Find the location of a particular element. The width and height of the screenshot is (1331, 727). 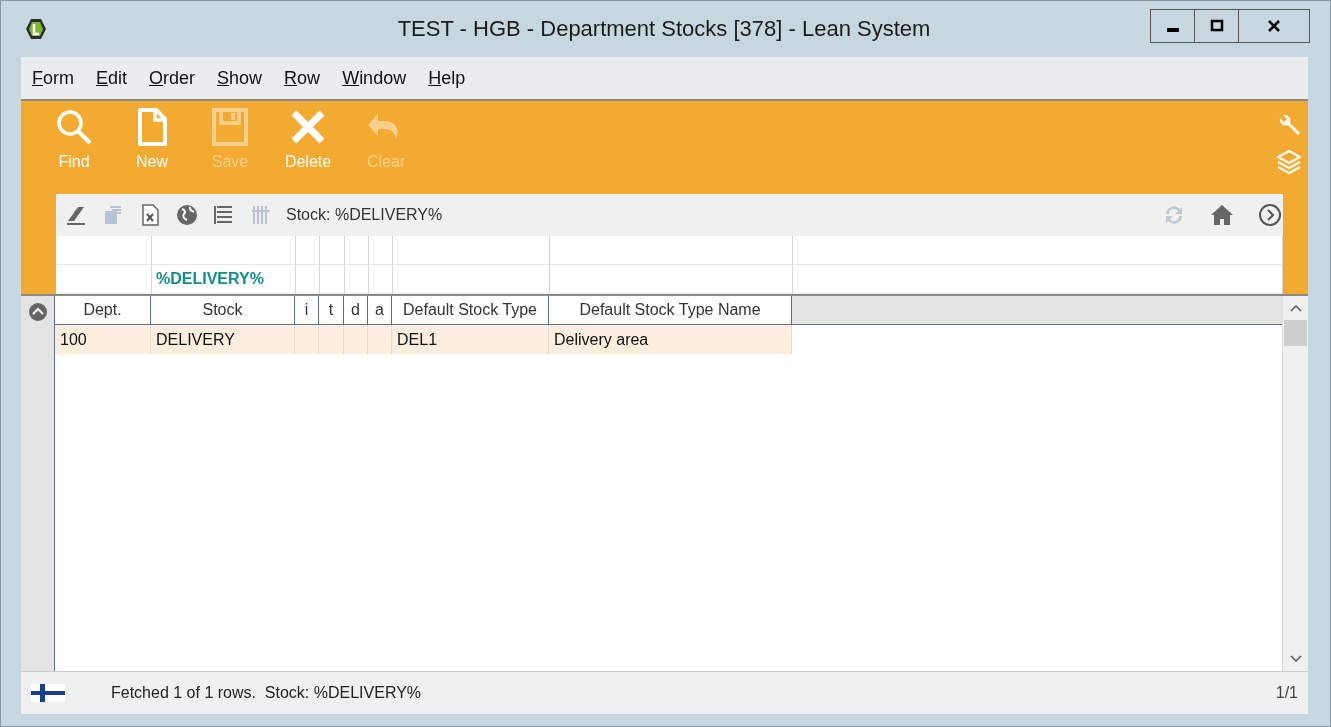

next-icon is located at coordinates (1270, 215).